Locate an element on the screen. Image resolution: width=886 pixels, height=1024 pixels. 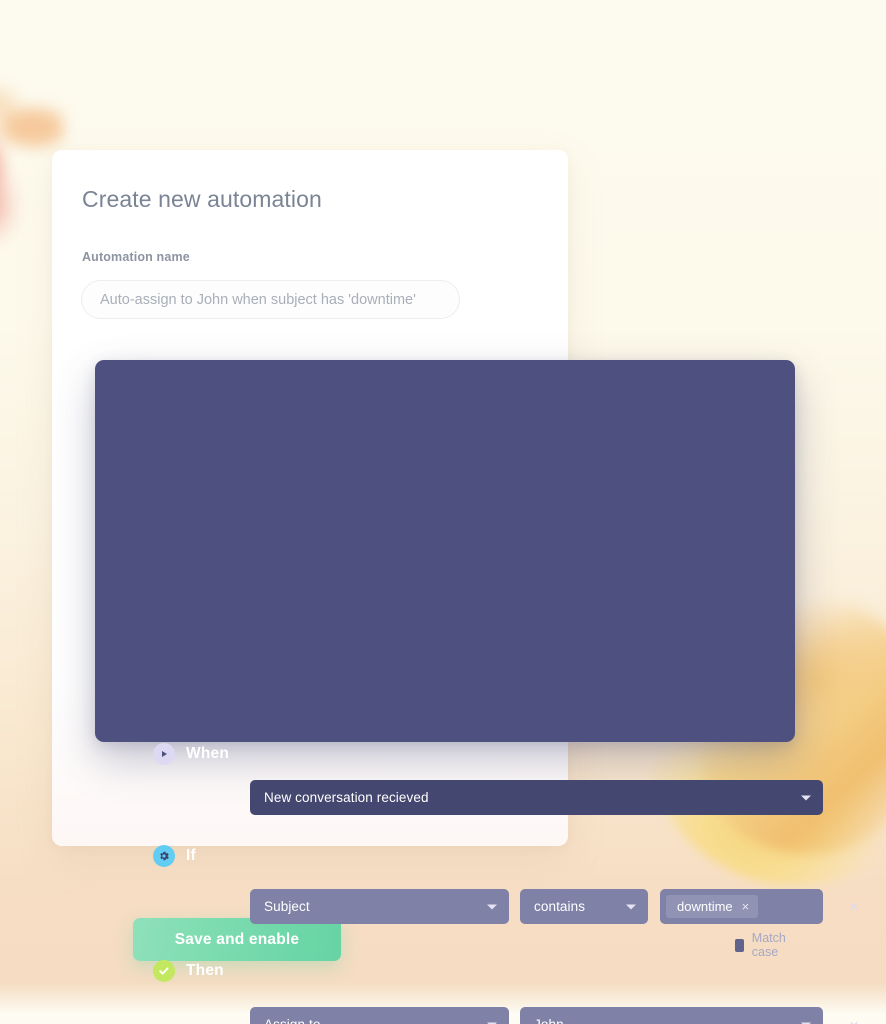
delete-action-button: × is located at coordinates (854, 1019).